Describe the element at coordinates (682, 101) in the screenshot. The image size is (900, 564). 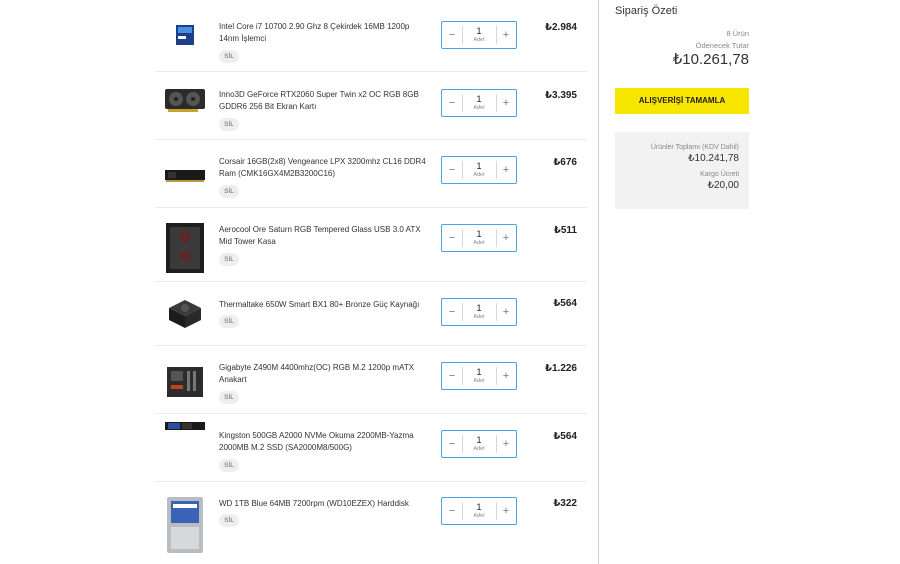
I see `checkout-button: ALIŞVERİŞİ TAMAMLA` at that location.